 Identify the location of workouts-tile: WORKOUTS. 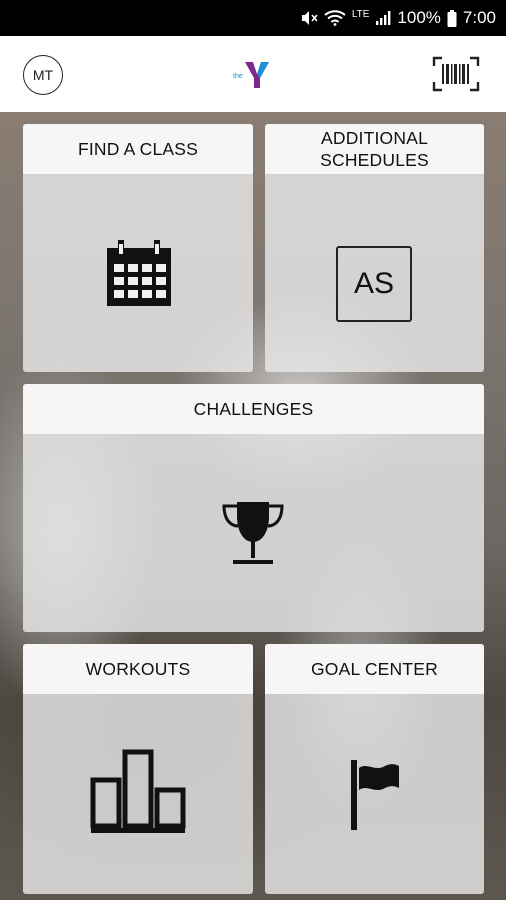
(138, 769).